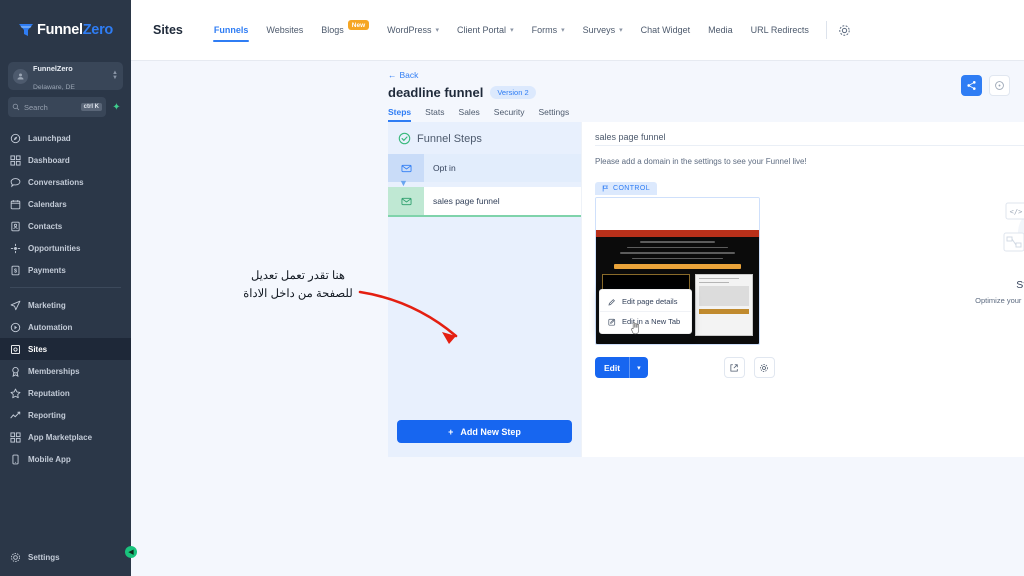  I want to click on preview-icon-buttons, so click(749, 367).